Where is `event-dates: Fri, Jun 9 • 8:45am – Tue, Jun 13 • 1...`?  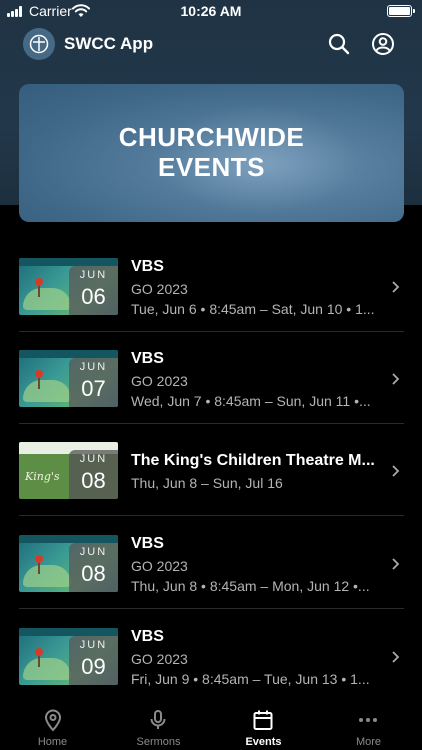 event-dates: Fri, Jun 9 • 8:45am – Tue, Jun 13 • 1... is located at coordinates (250, 679).